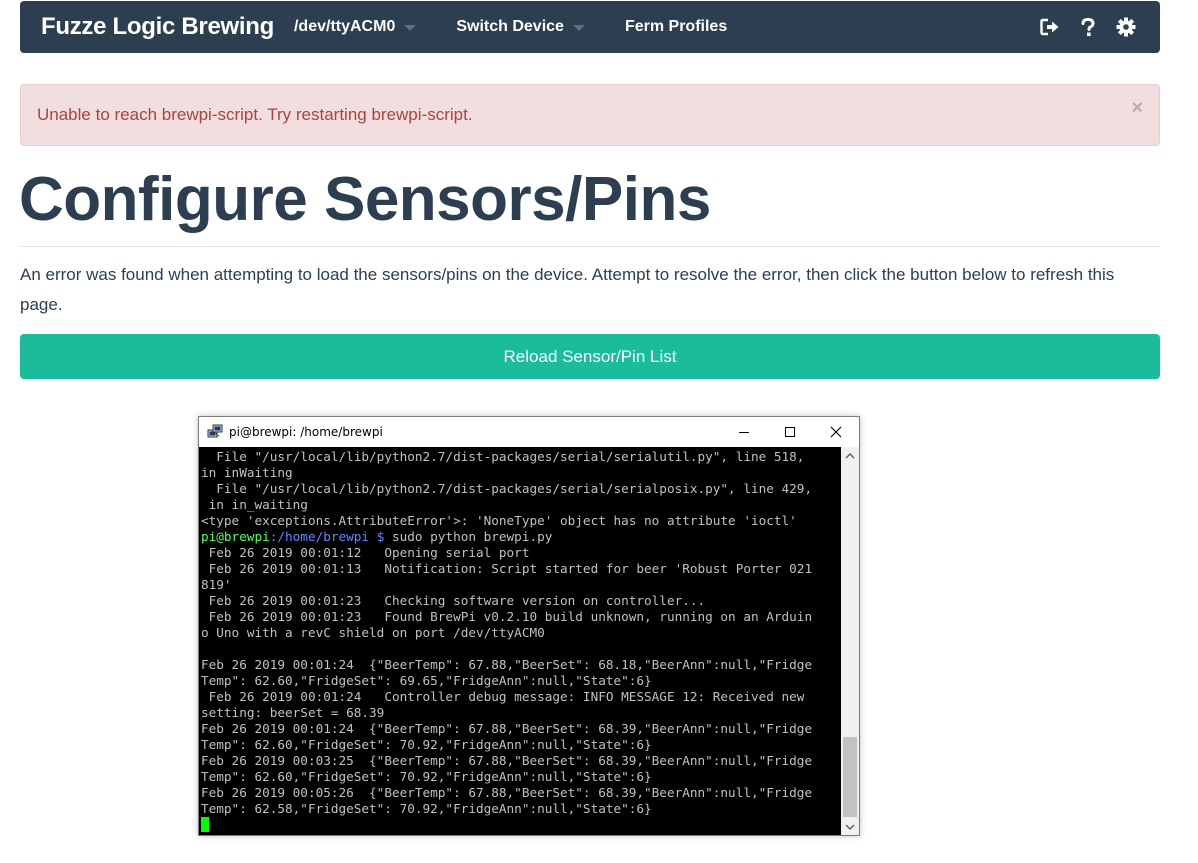 The height and width of the screenshot is (863, 1198). I want to click on sign-out-icon, so click(1050, 27).